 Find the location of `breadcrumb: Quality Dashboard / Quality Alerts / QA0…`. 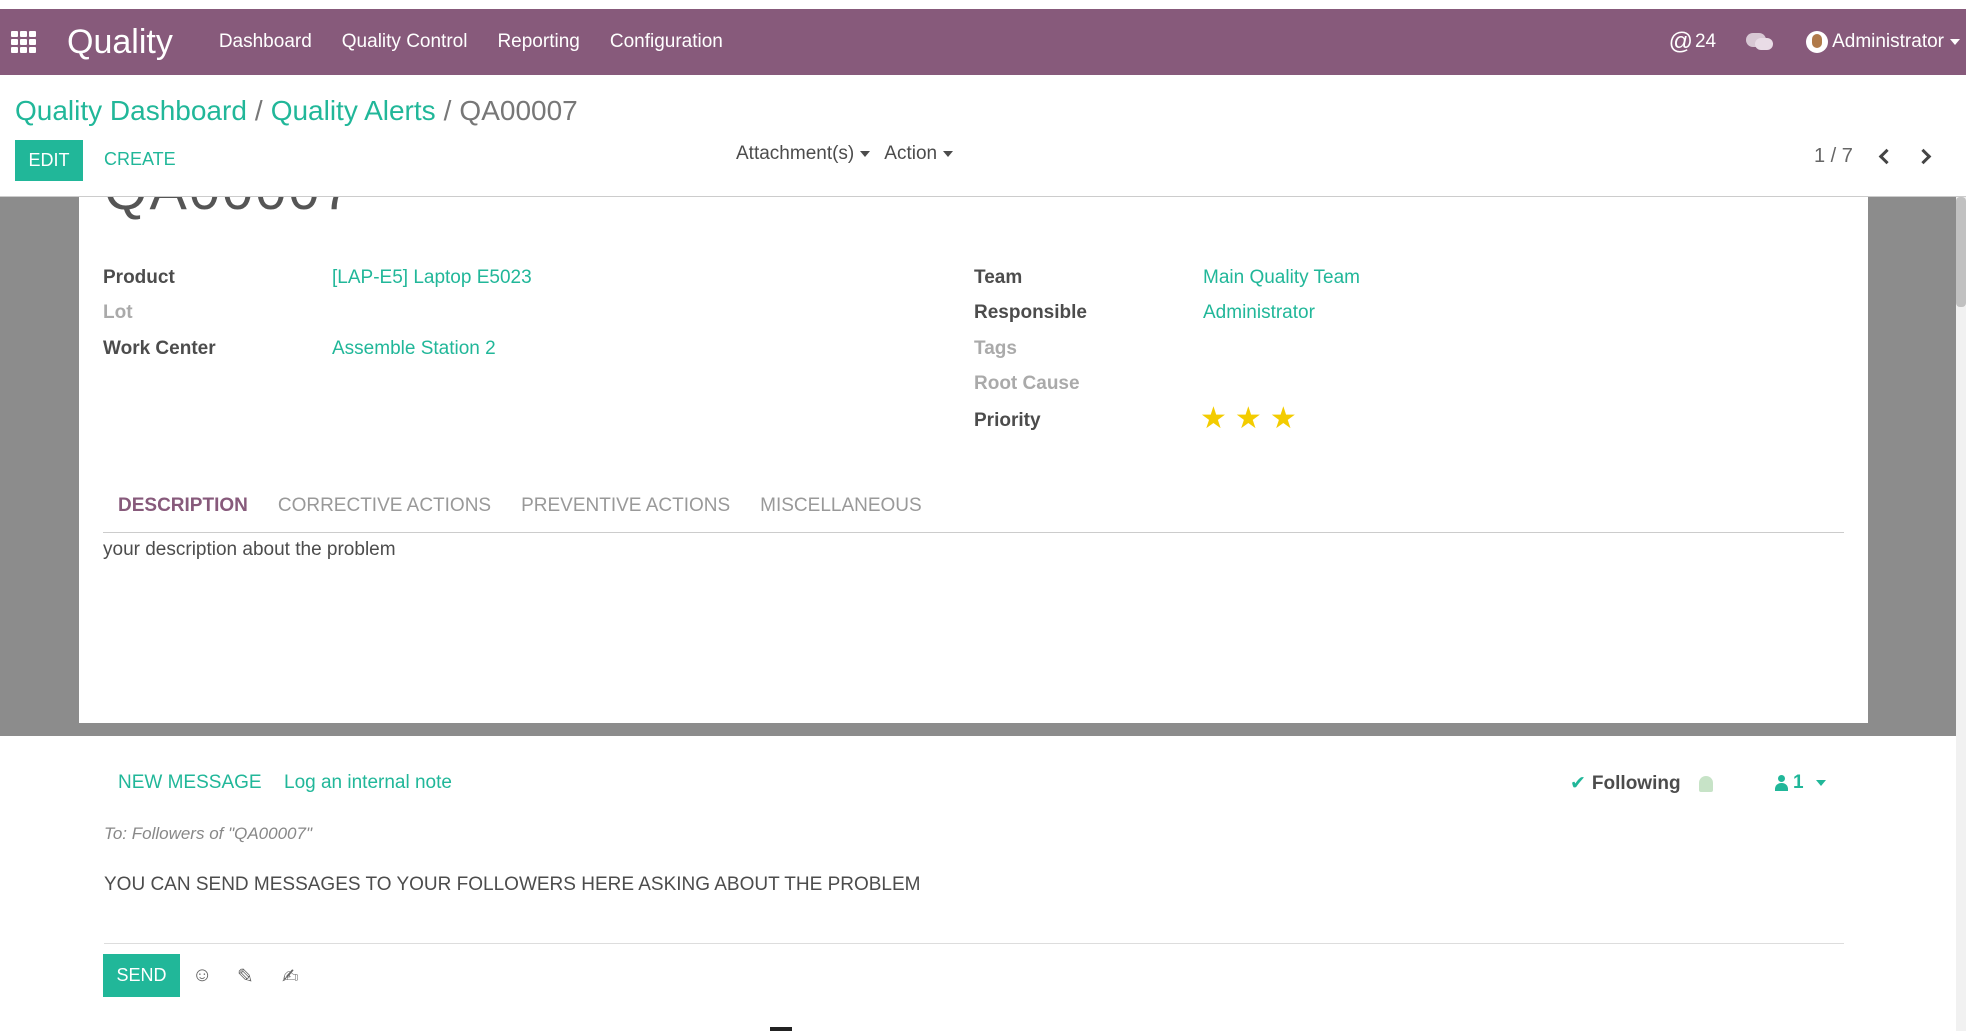

breadcrumb: Quality Dashboard / Quality Alerts / QA0… is located at coordinates (296, 111).